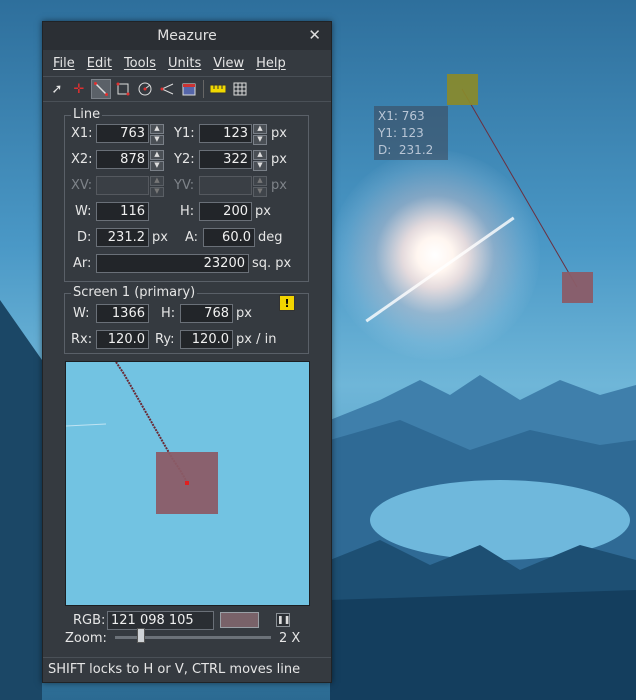 The image size is (636, 700). I want to click on y2-unit: px, so click(279, 159).